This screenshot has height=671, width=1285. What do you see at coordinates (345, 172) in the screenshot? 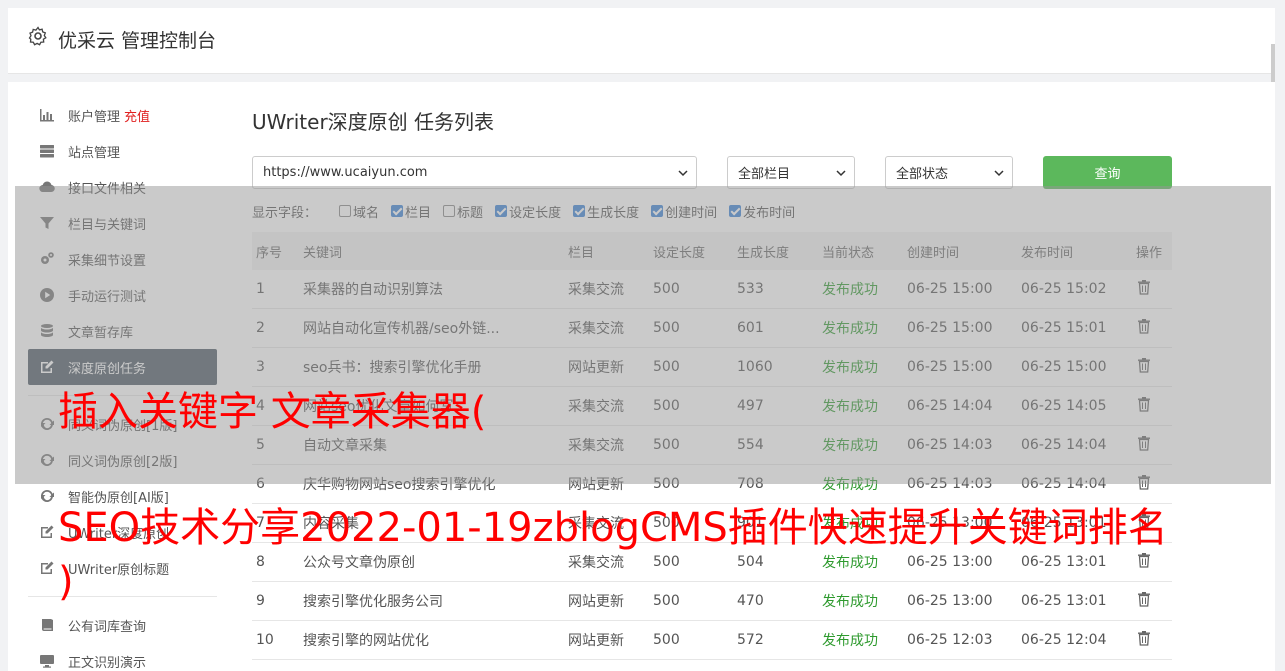
I see `site-select-value: https://www.ucaiyun.com` at bounding box center [345, 172].